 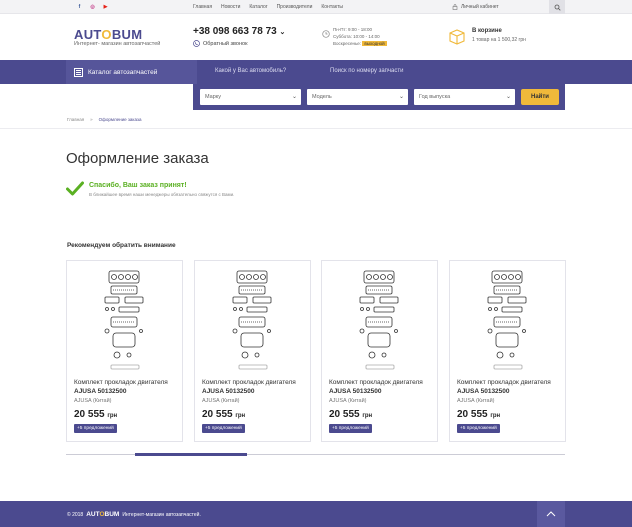 I want to click on cart-title: В корзине, so click(x=487, y=31).